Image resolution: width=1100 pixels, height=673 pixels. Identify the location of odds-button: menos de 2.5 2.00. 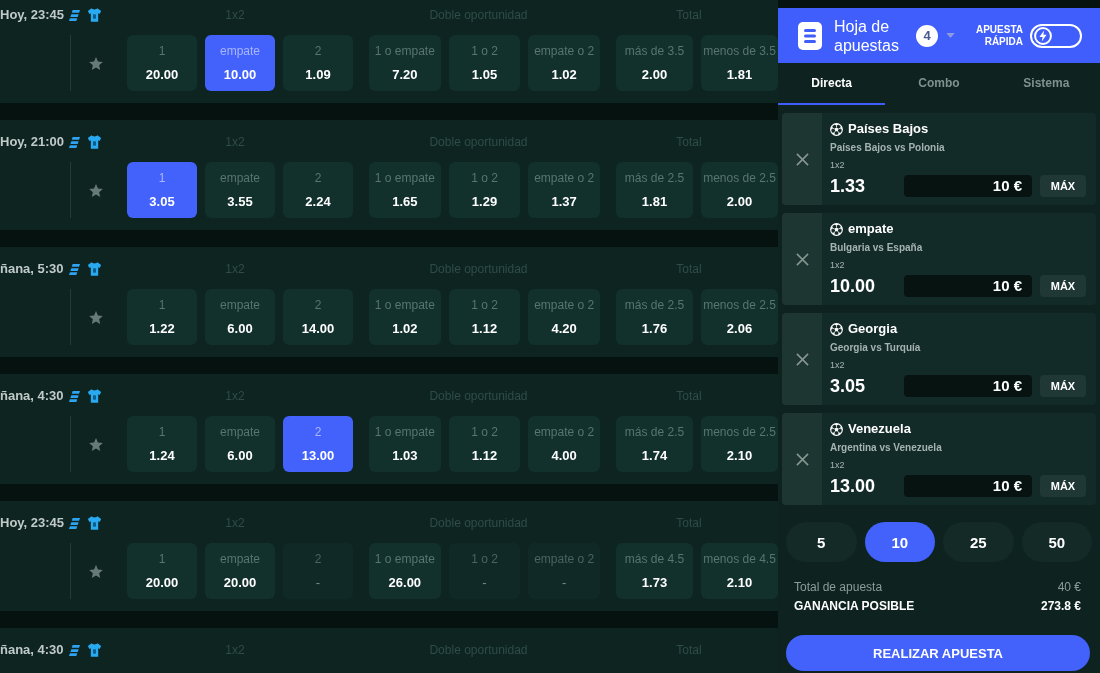
(739, 190).